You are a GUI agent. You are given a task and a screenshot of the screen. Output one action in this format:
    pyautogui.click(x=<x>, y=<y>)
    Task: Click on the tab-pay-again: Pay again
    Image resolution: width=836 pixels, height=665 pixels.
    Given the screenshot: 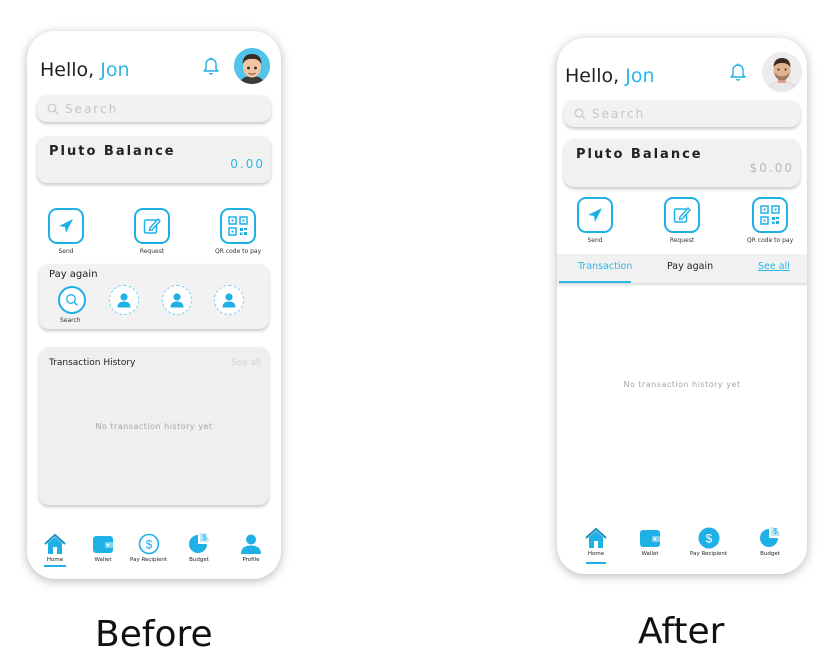 What is the action you would take?
    pyautogui.click(x=690, y=266)
    